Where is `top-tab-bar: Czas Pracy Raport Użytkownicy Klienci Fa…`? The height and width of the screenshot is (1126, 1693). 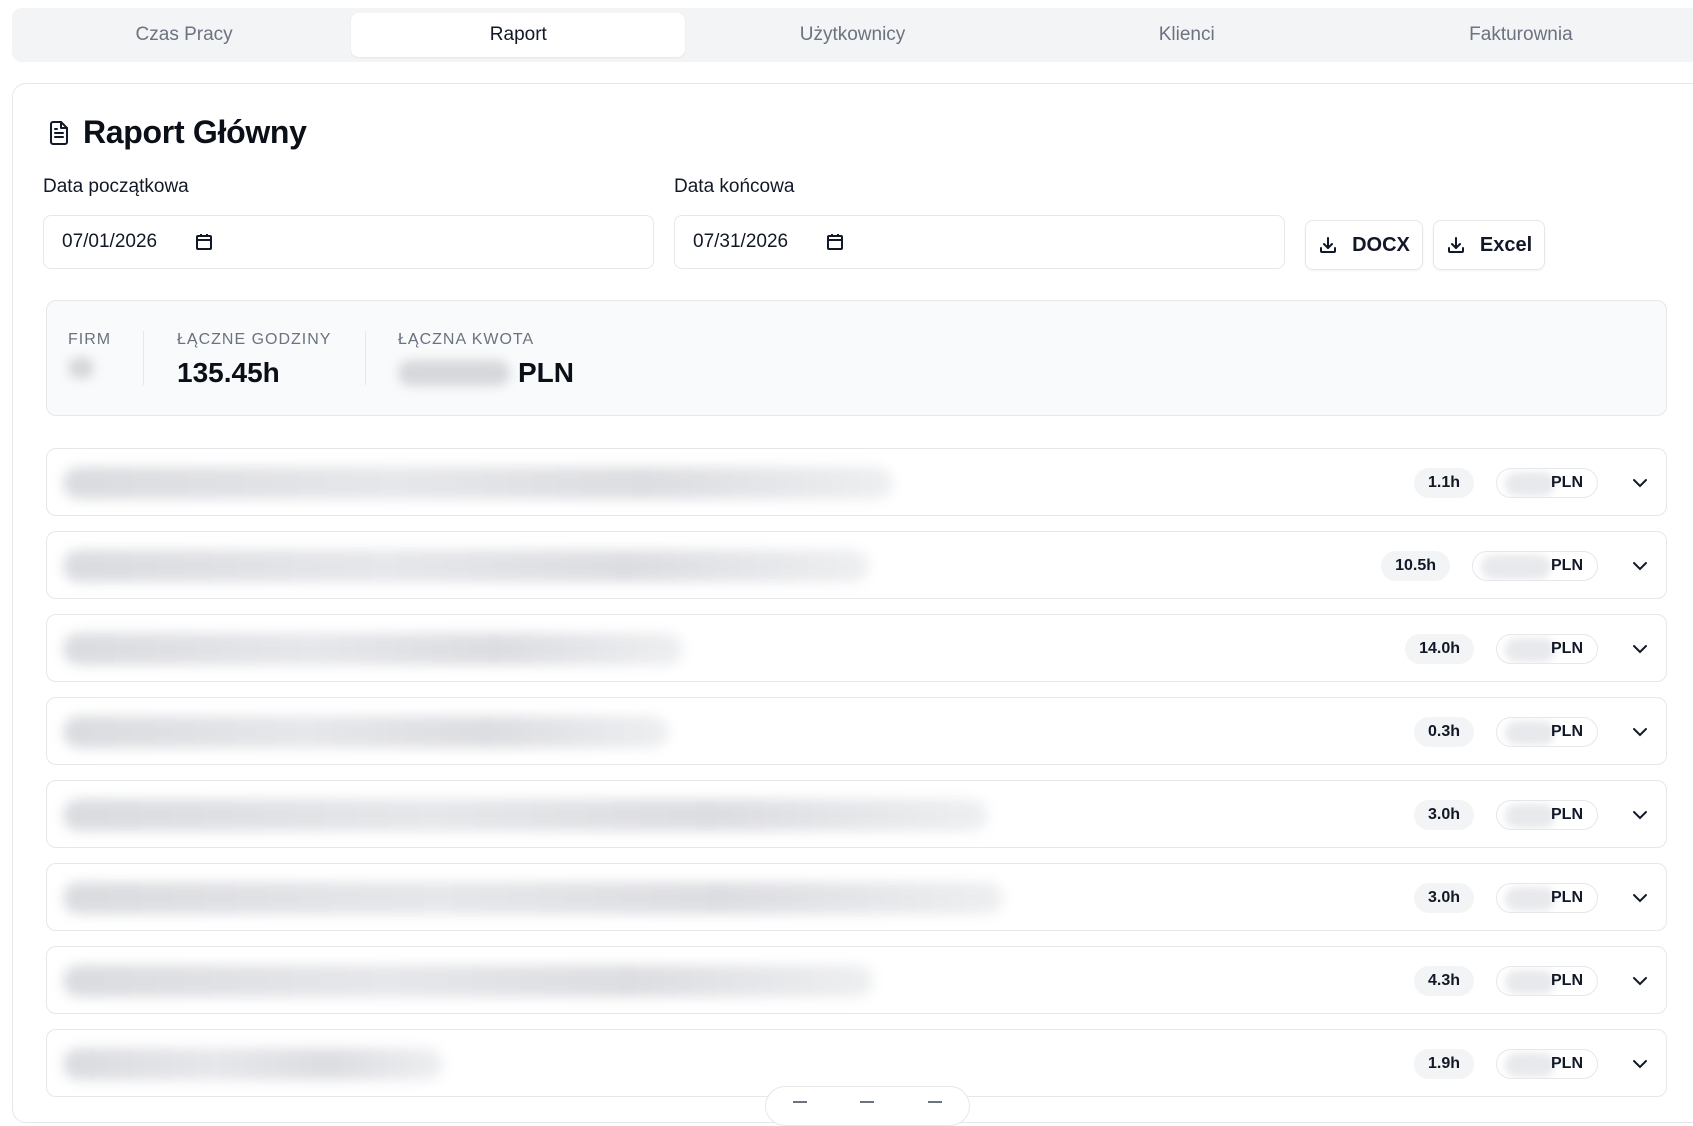 top-tab-bar: Czas Pracy Raport Użytkownicy Klienci Fa… is located at coordinates (852, 35).